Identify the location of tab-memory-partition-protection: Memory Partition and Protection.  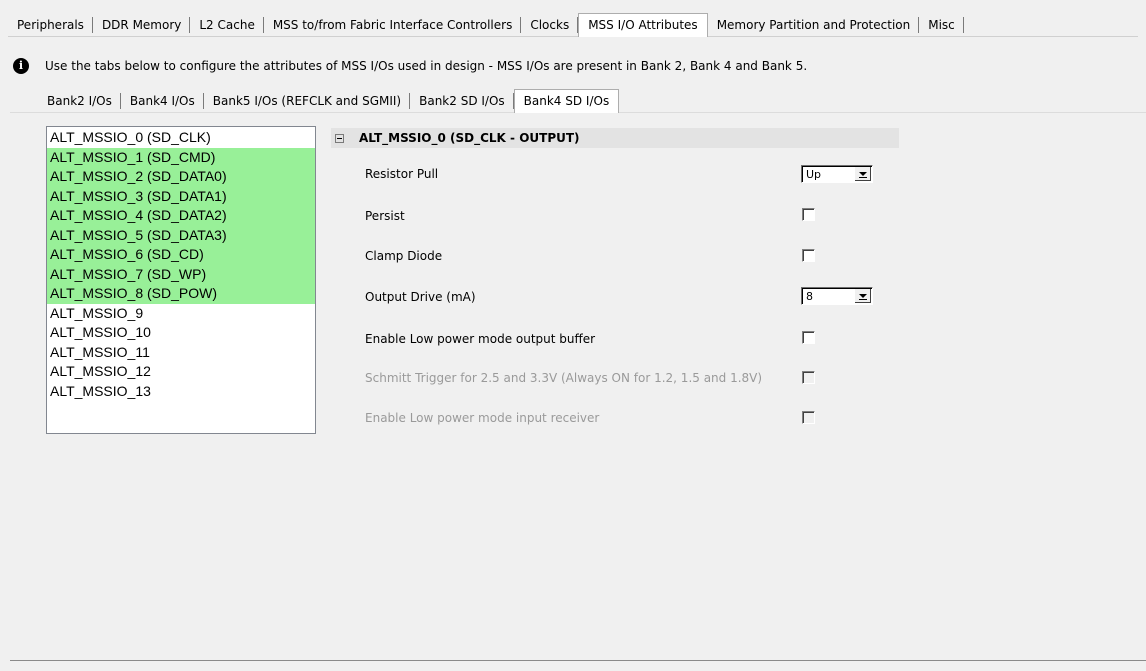
(814, 25).